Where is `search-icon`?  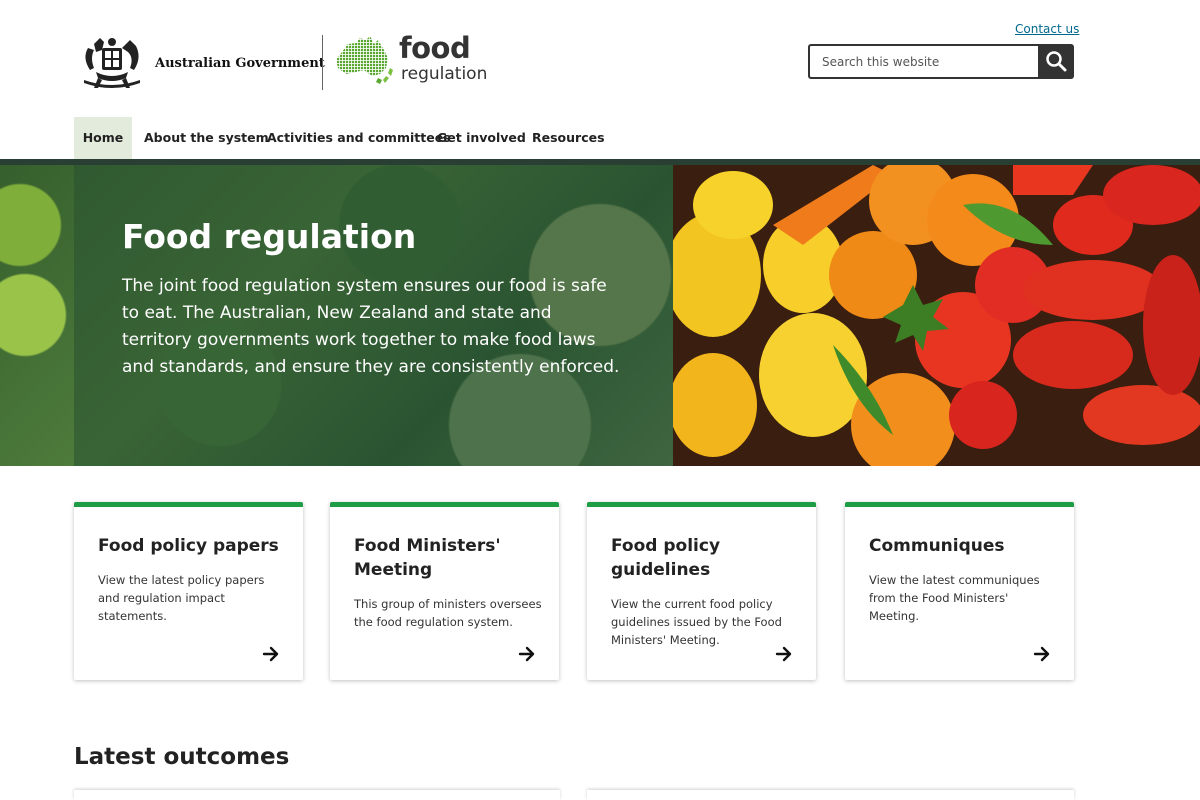
search-icon is located at coordinates (1056, 61).